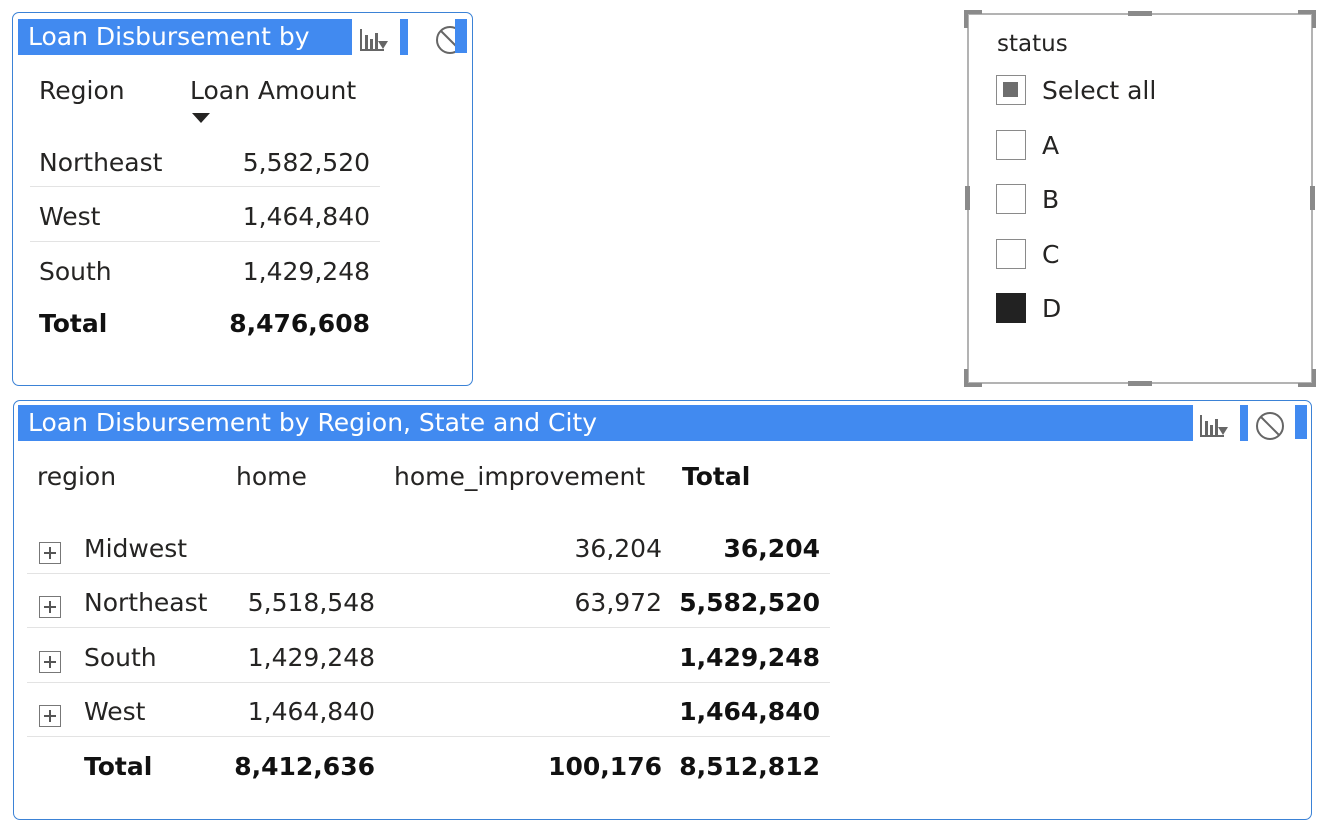 This screenshot has width=1330, height=832. Describe the element at coordinates (1307, 19) in the screenshot. I see `resize-handle-top-right` at that location.